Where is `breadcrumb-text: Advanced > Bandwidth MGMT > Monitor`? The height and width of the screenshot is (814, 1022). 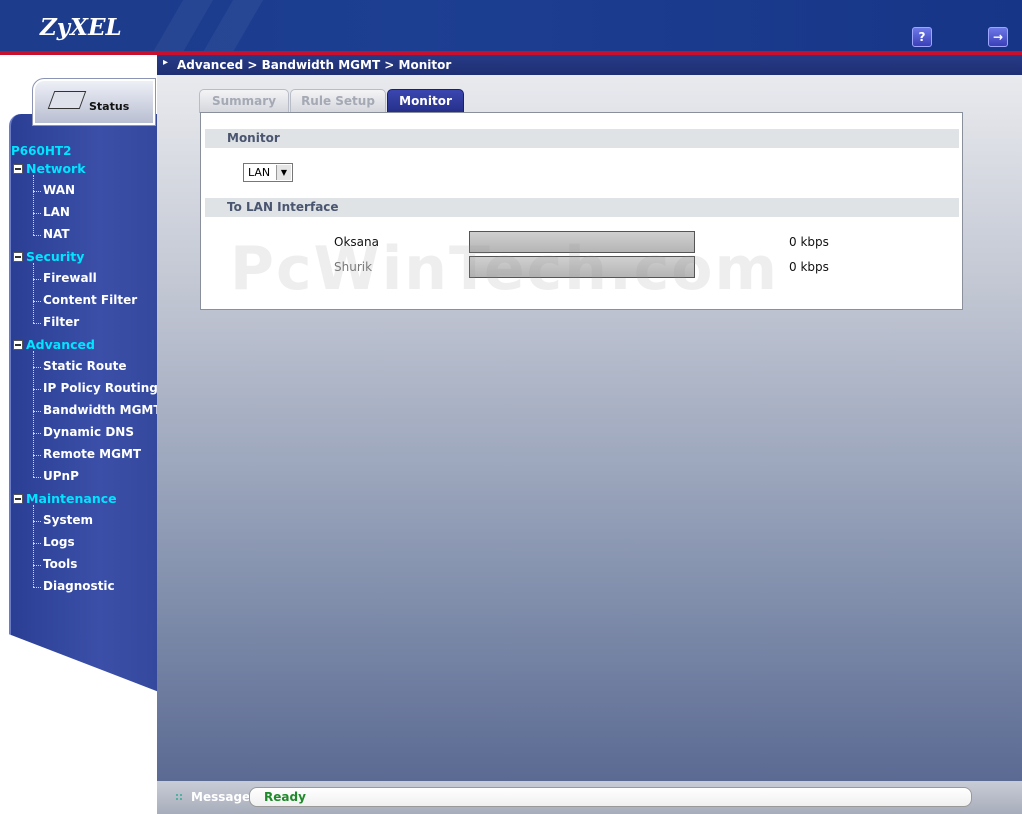
breadcrumb-text: Advanced > Bandwidth MGMT > Monitor is located at coordinates (314, 65).